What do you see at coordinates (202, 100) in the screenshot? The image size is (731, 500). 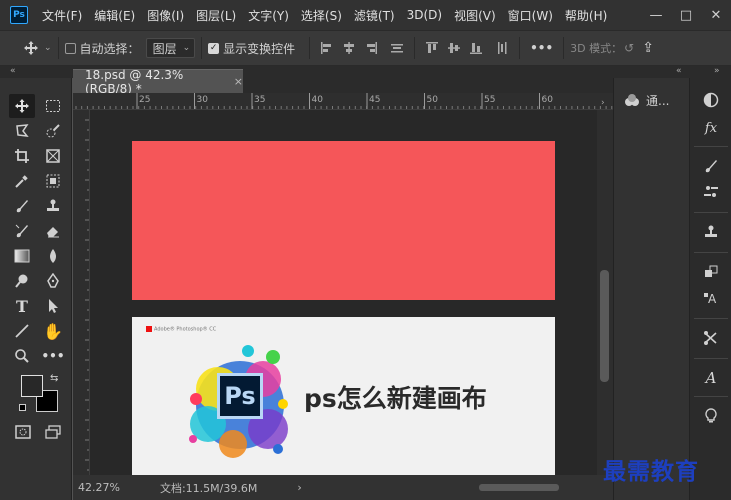 I see `ruler-label: 30` at bounding box center [202, 100].